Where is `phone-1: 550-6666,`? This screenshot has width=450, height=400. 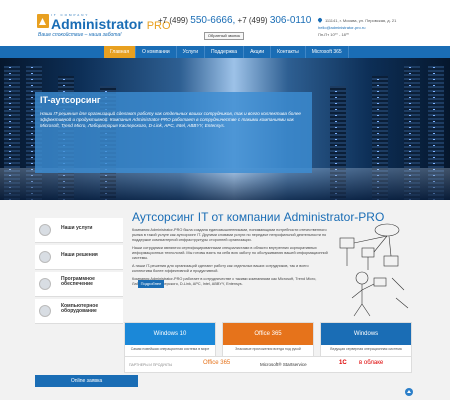
phone-1: 550-6666, is located at coordinates (212, 20).